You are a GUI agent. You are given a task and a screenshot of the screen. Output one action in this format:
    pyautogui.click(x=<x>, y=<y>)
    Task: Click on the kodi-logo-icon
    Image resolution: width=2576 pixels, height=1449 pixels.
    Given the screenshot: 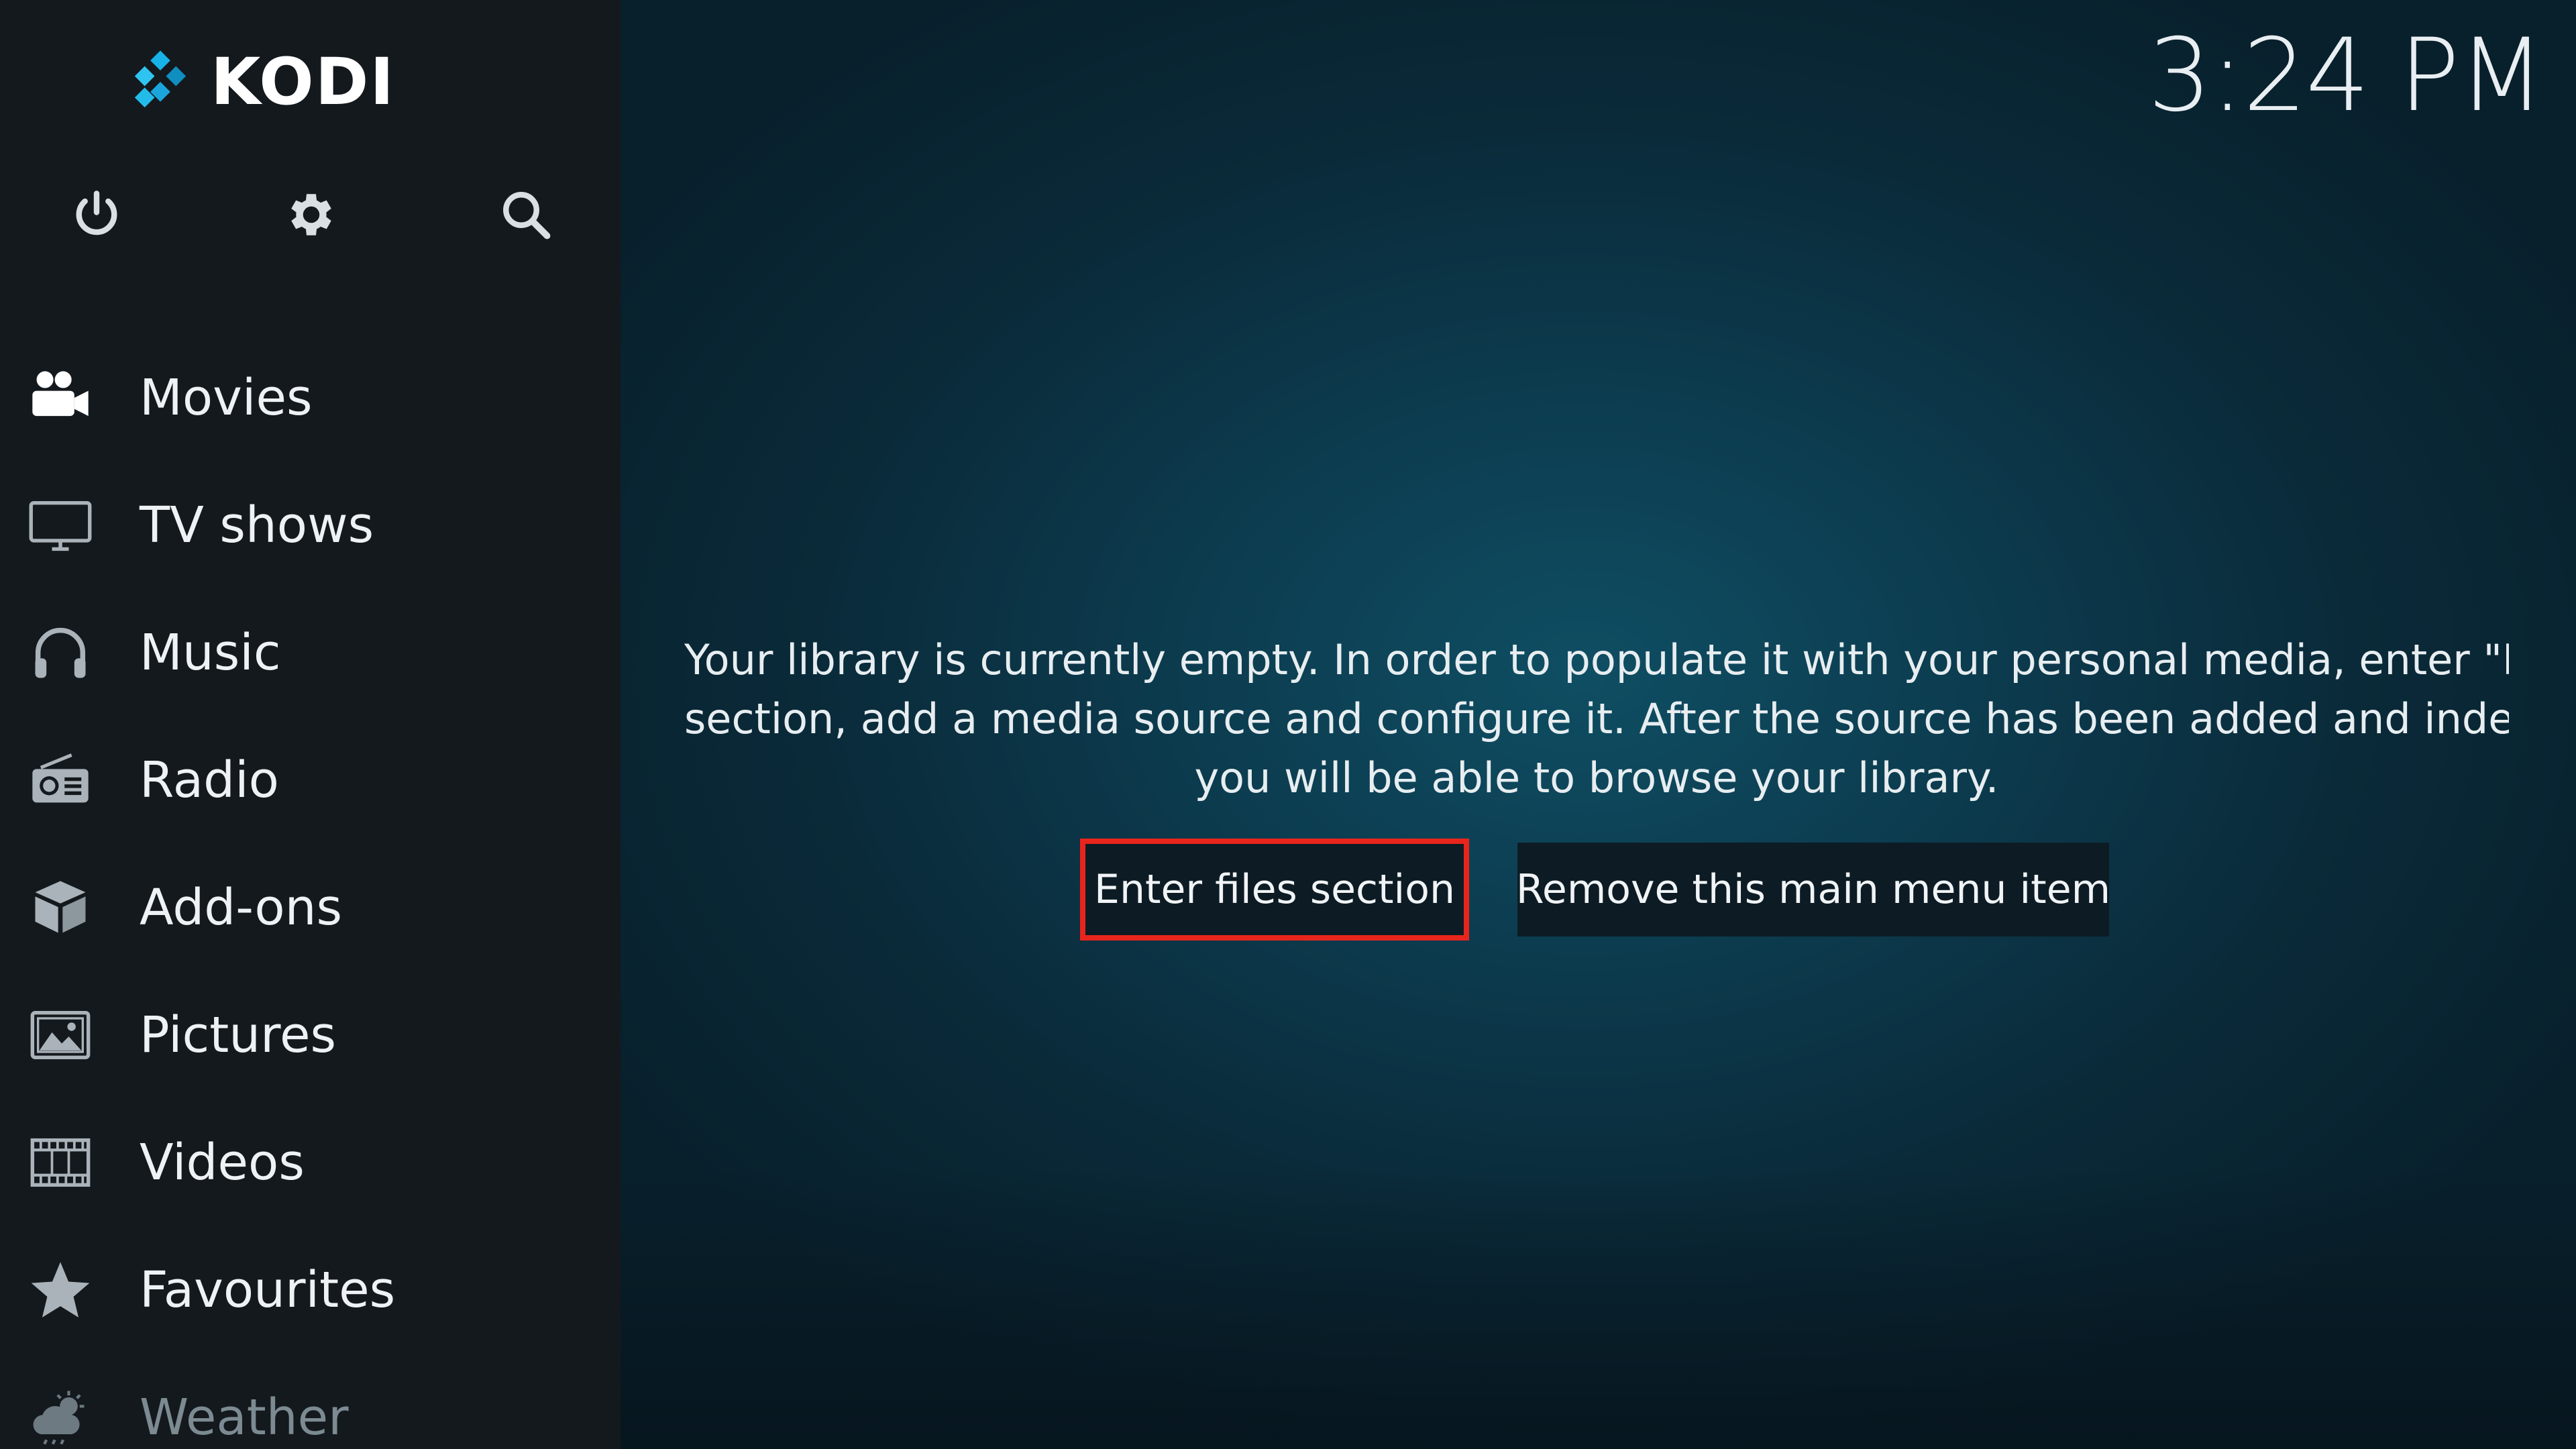 What is the action you would take?
    pyautogui.click(x=160, y=79)
    